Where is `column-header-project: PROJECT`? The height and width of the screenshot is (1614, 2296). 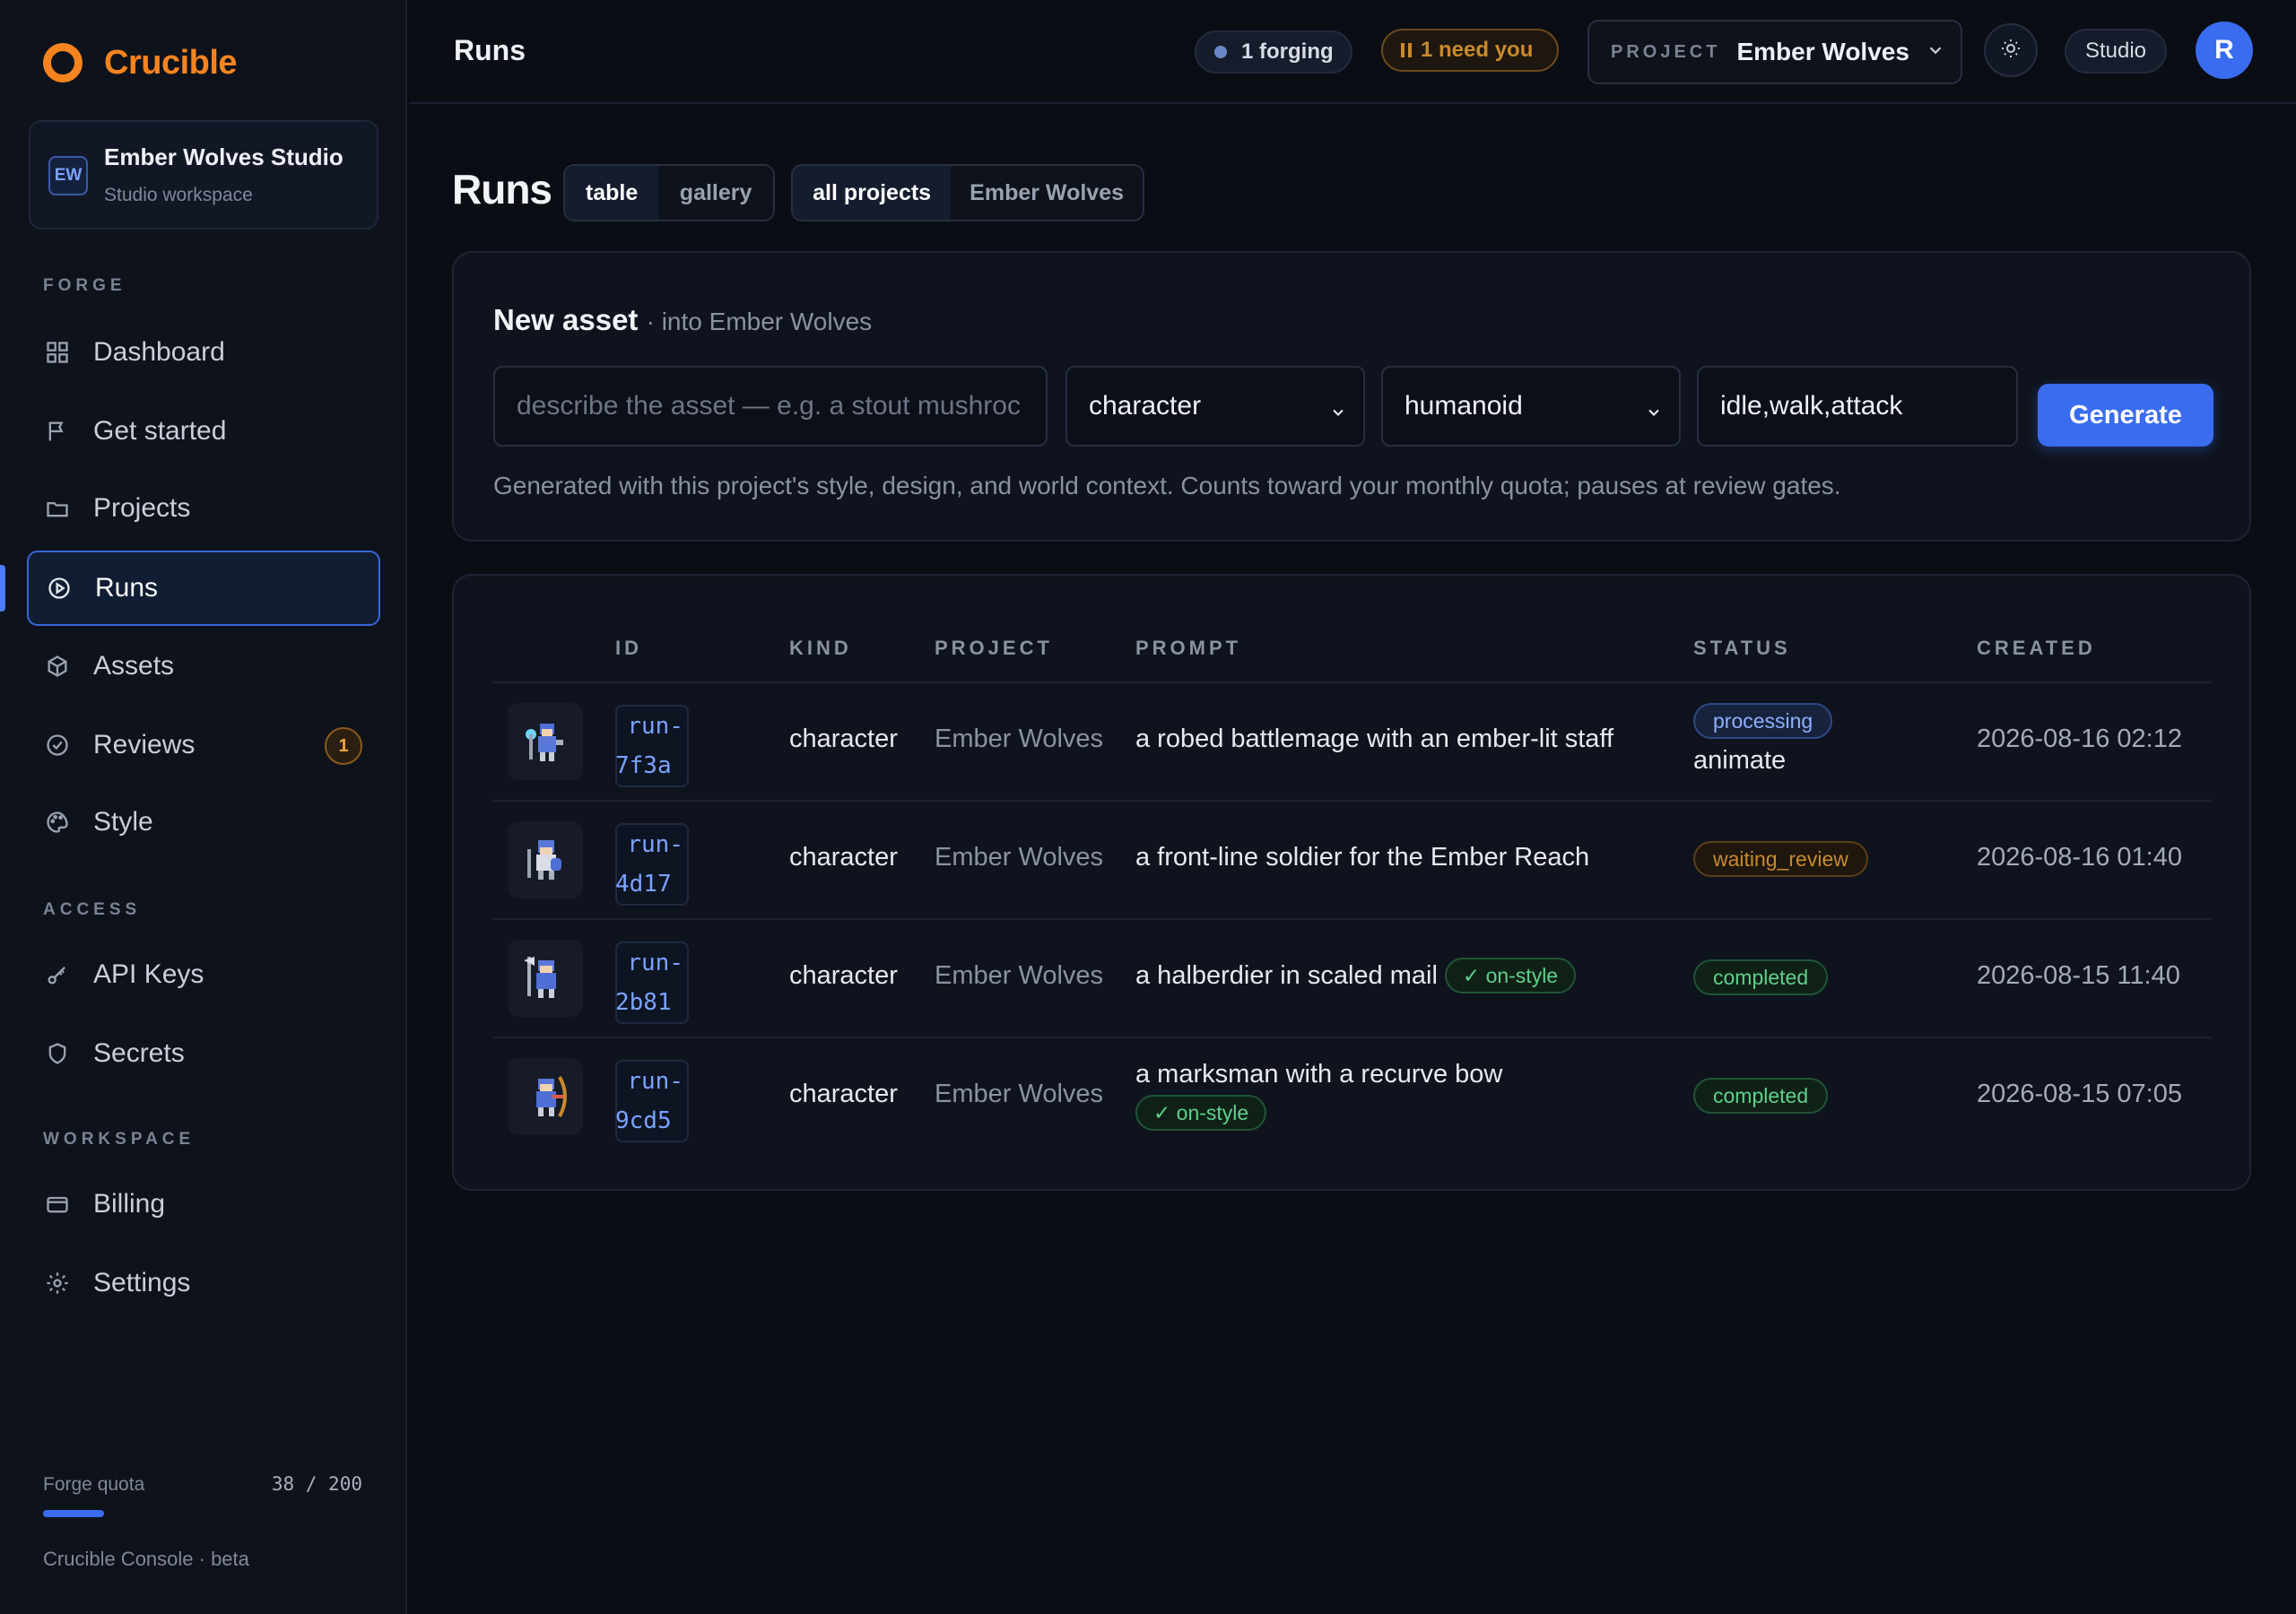 column-header-project: PROJECT is located at coordinates (994, 648).